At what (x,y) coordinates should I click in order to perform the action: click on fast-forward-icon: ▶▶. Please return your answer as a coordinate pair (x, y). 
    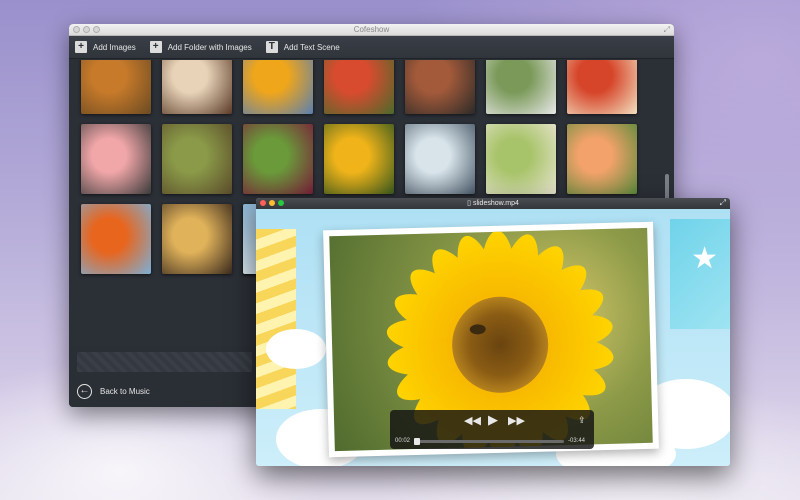
    Looking at the image, I should click on (516, 420).